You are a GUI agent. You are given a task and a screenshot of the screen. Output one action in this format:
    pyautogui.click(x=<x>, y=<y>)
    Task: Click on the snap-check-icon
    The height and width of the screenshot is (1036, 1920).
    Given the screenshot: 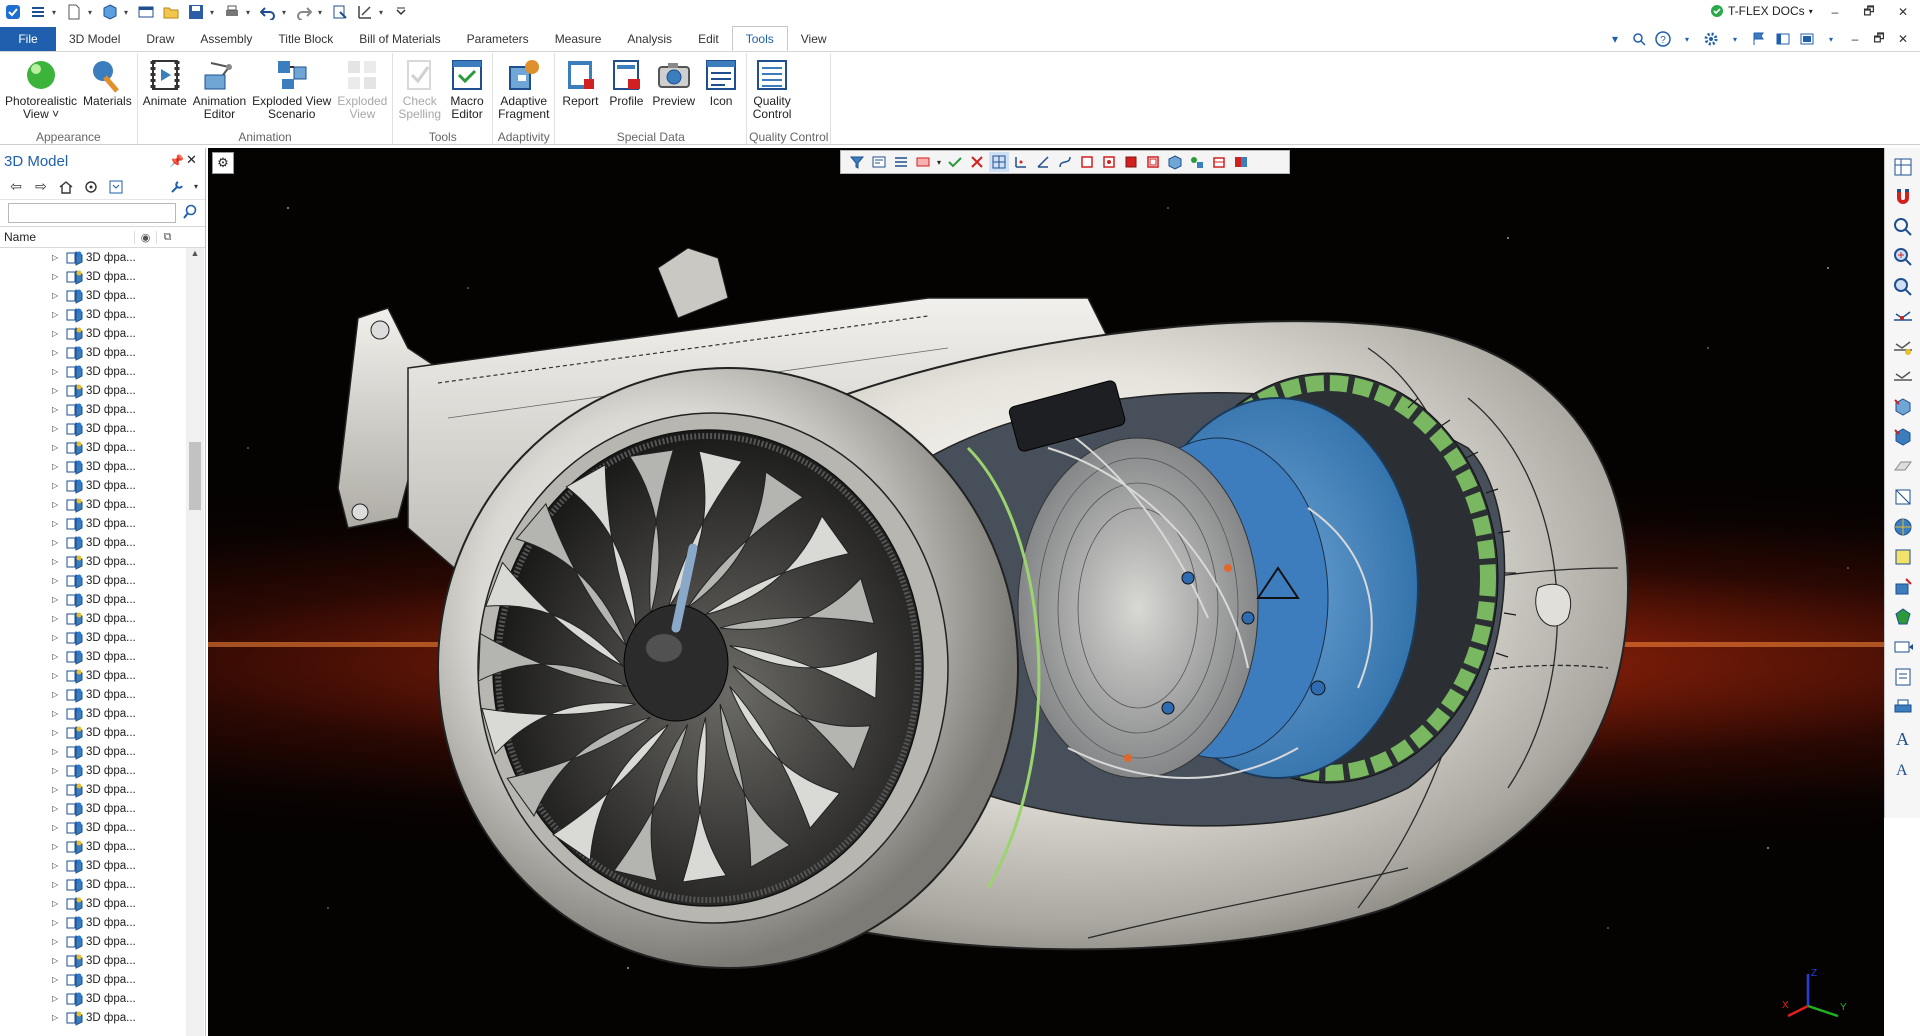 What is the action you would take?
    pyautogui.click(x=955, y=162)
    